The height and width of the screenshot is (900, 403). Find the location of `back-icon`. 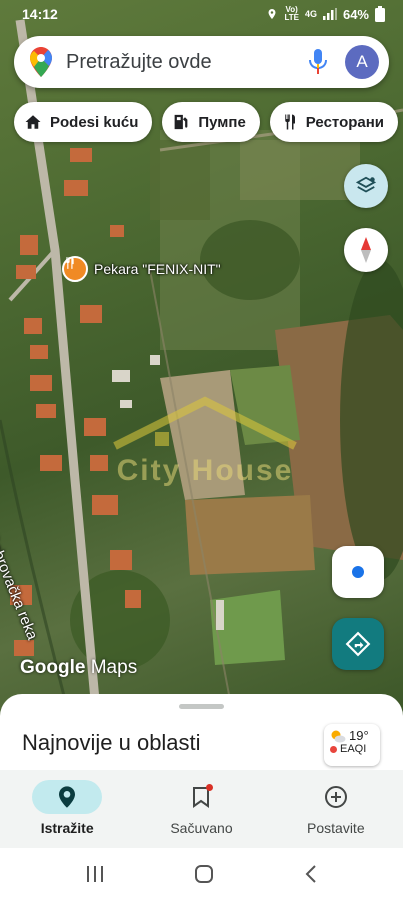

back-icon is located at coordinates (311, 874).